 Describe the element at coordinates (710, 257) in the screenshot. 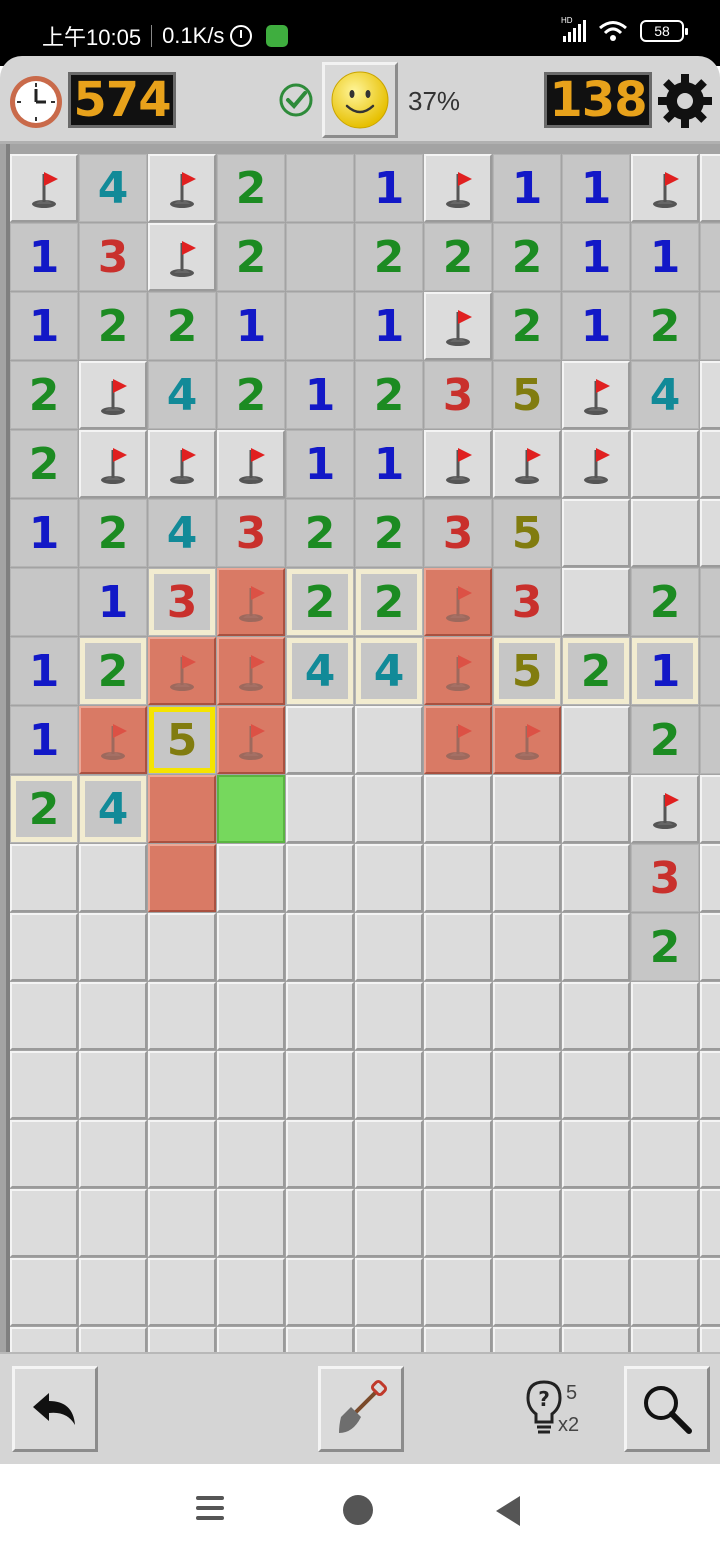

I see `cell-r2-c11` at that location.